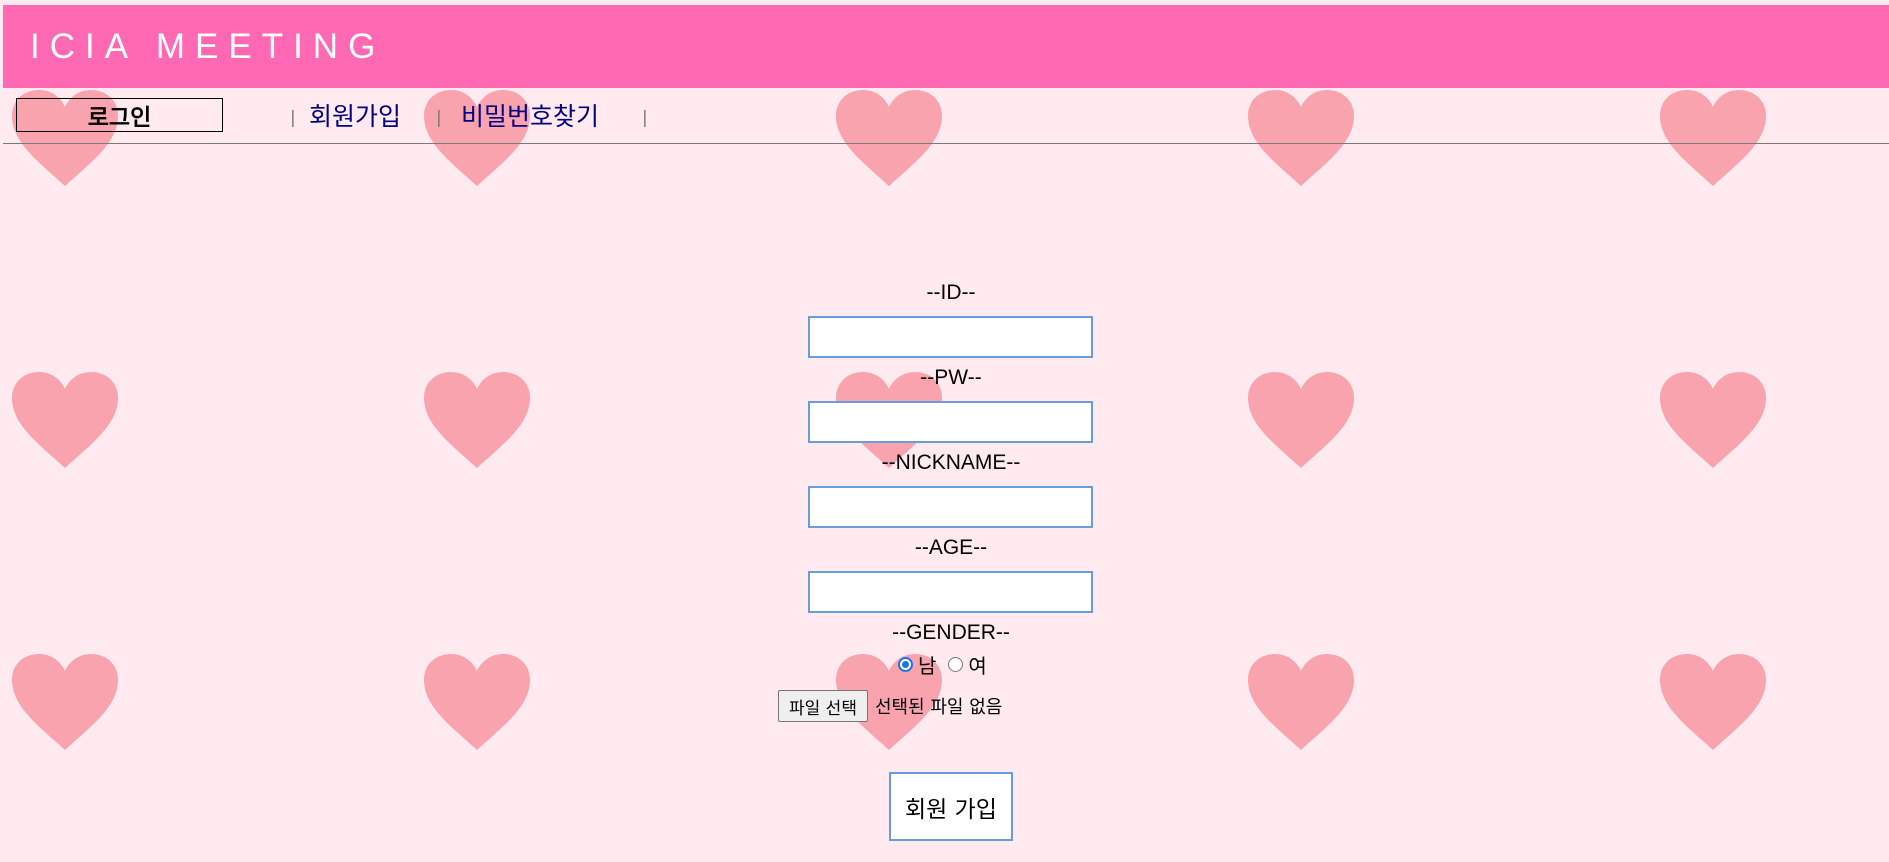  Describe the element at coordinates (950, 592) in the screenshot. I see `age-input` at that location.